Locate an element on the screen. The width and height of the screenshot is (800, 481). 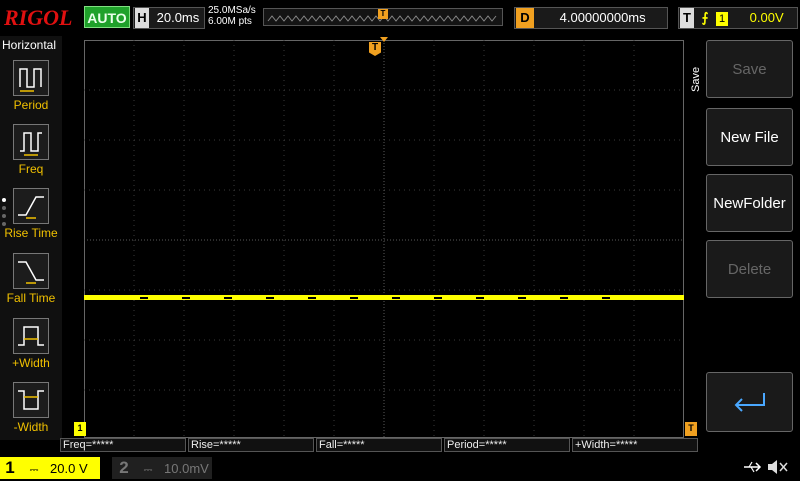
measure-rise-time-item: Rise Time is located at coordinates (31, 214).